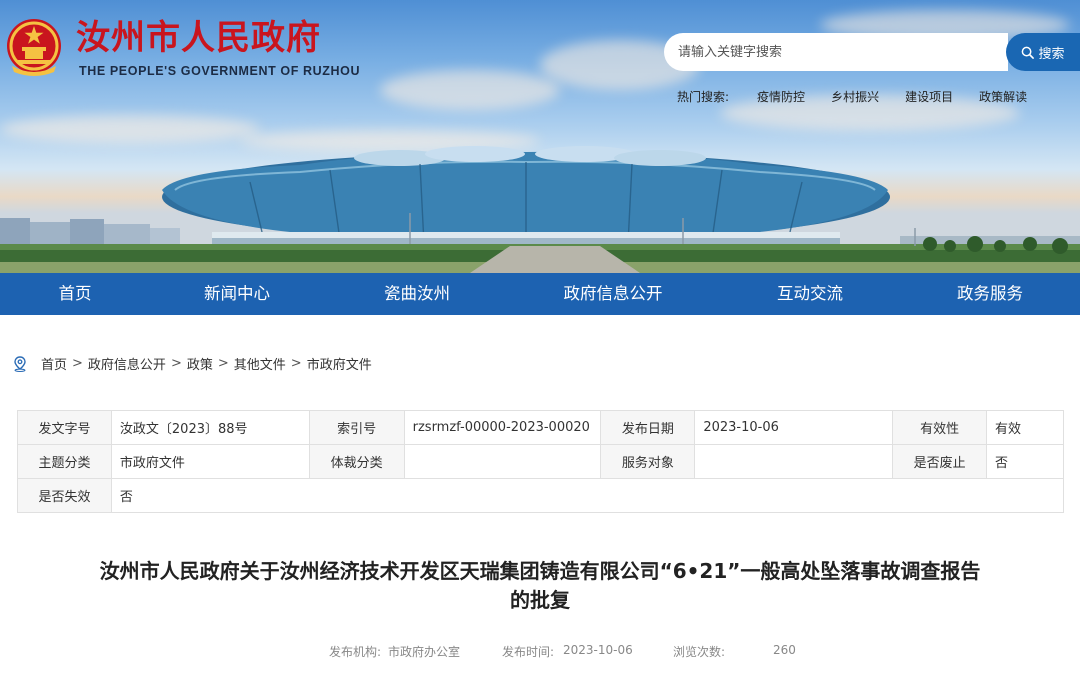 This screenshot has width=1080, height=685. What do you see at coordinates (417, 294) in the screenshot?
I see `nav-item-ciqu-ruzhou: 瓷曲汝州` at bounding box center [417, 294].